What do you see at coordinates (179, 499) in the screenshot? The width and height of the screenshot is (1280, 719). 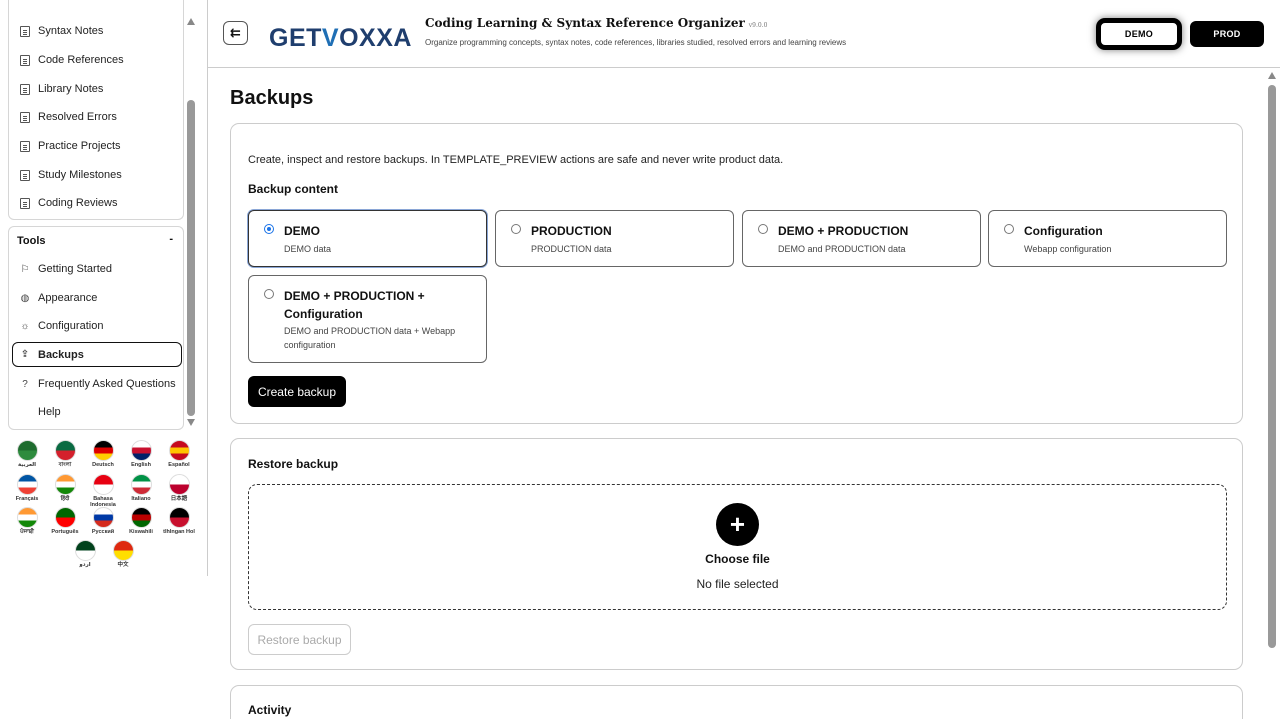 I see `language-label: 日本語` at bounding box center [179, 499].